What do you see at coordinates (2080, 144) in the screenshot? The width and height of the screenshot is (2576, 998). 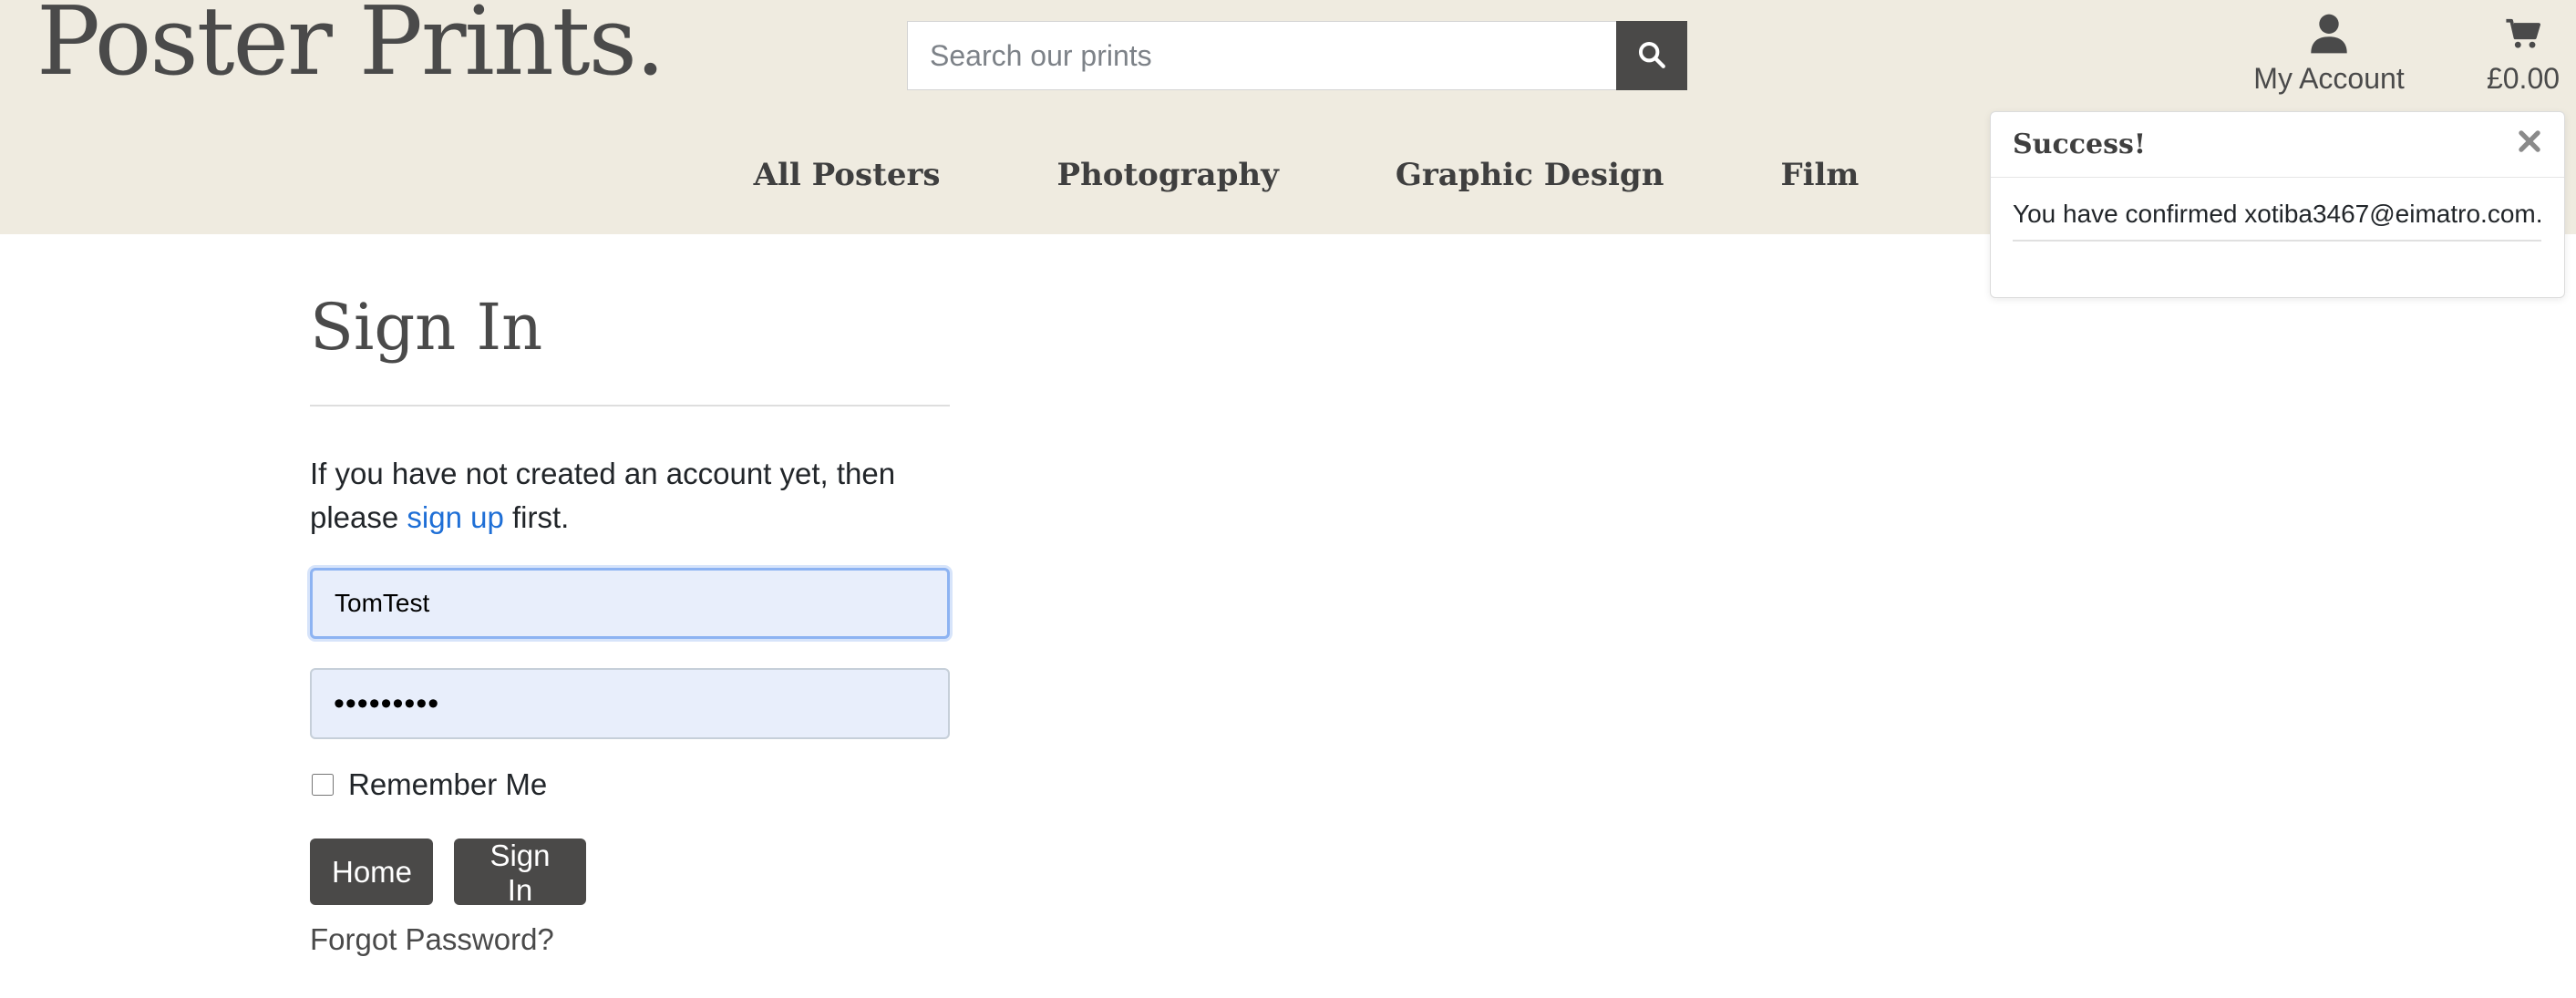 I see `toast-title: Success!` at bounding box center [2080, 144].